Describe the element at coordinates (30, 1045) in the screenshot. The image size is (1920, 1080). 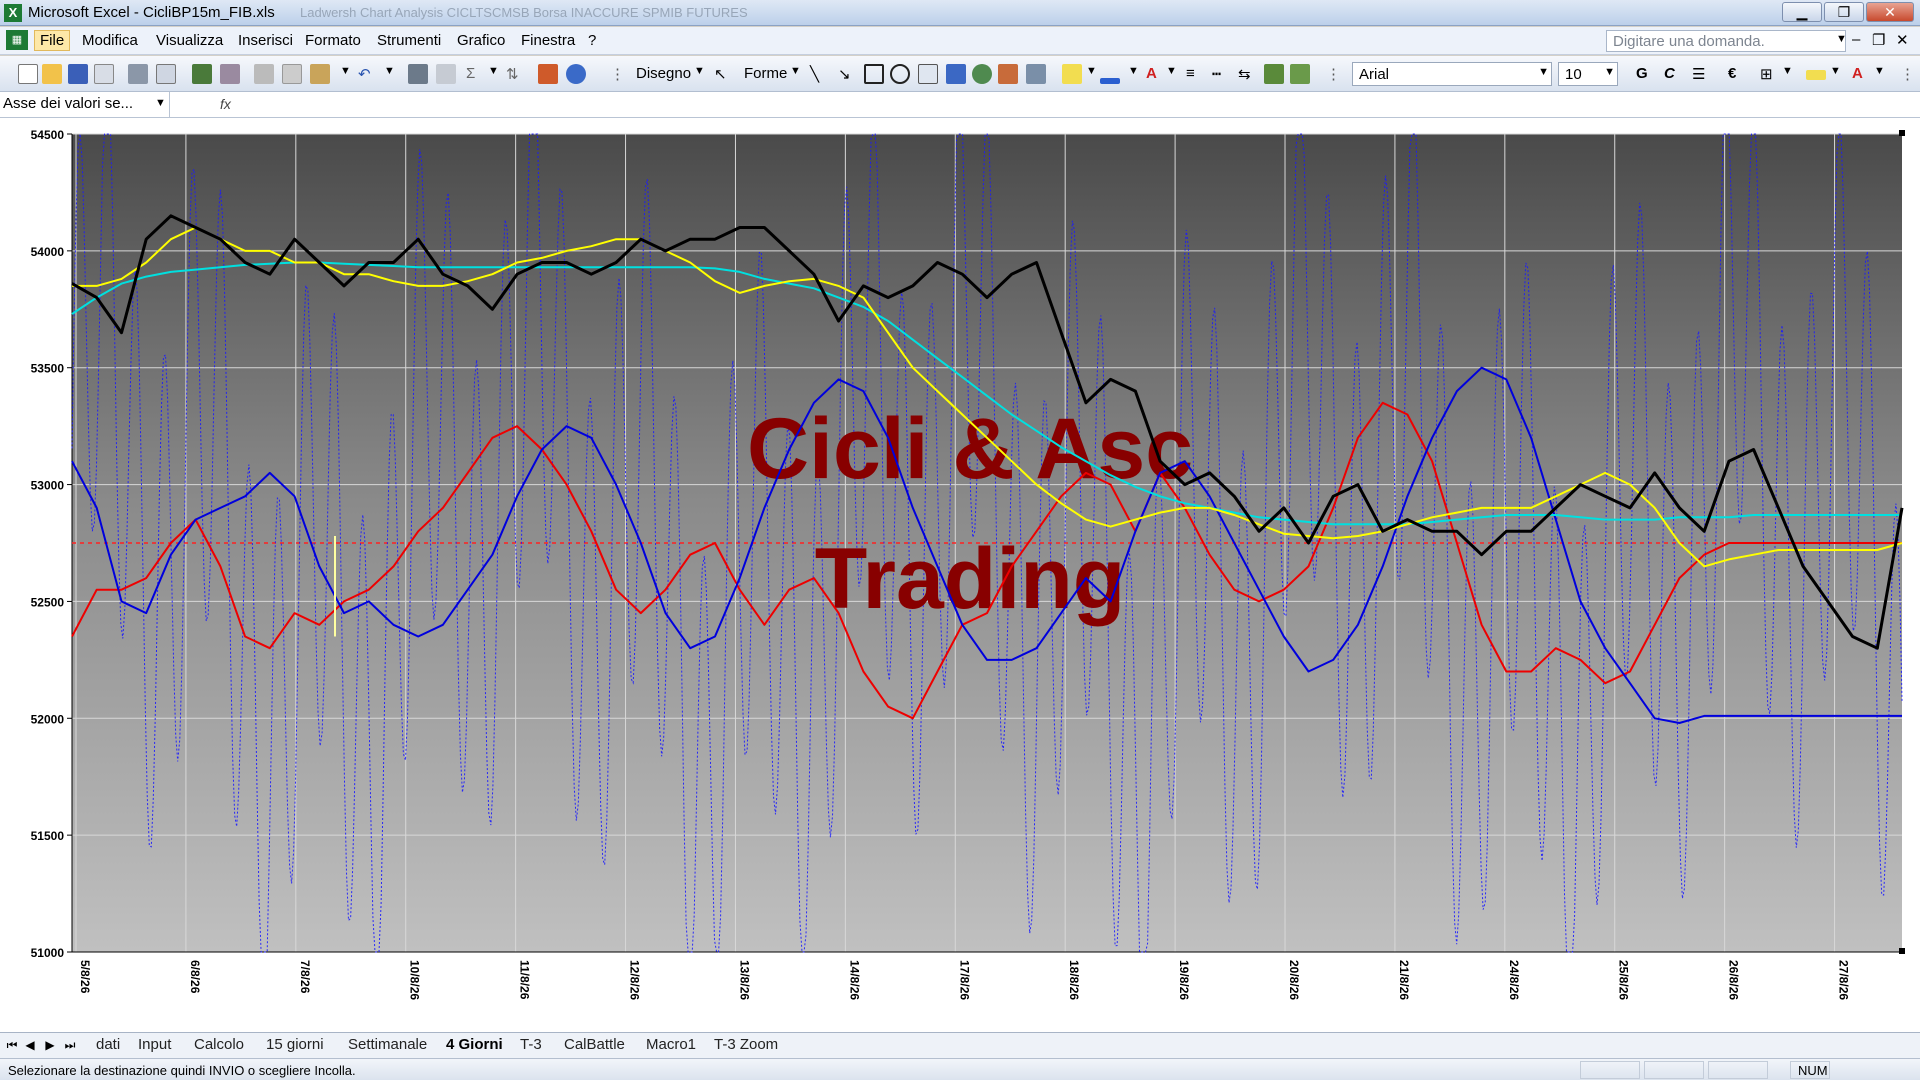
I see `prev-sheet-icon: ◀` at that location.